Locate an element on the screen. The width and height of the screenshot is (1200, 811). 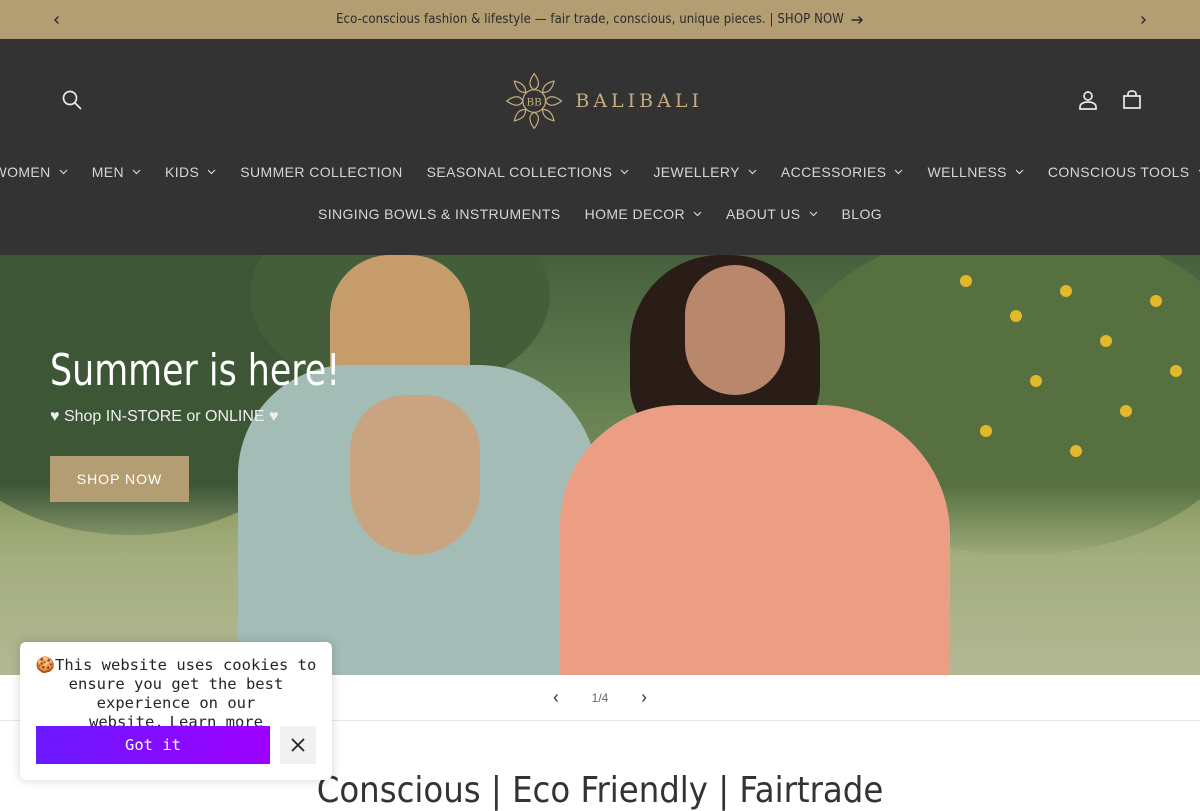
nav-item-jewellery: JEWELLERY is located at coordinates (705, 172).